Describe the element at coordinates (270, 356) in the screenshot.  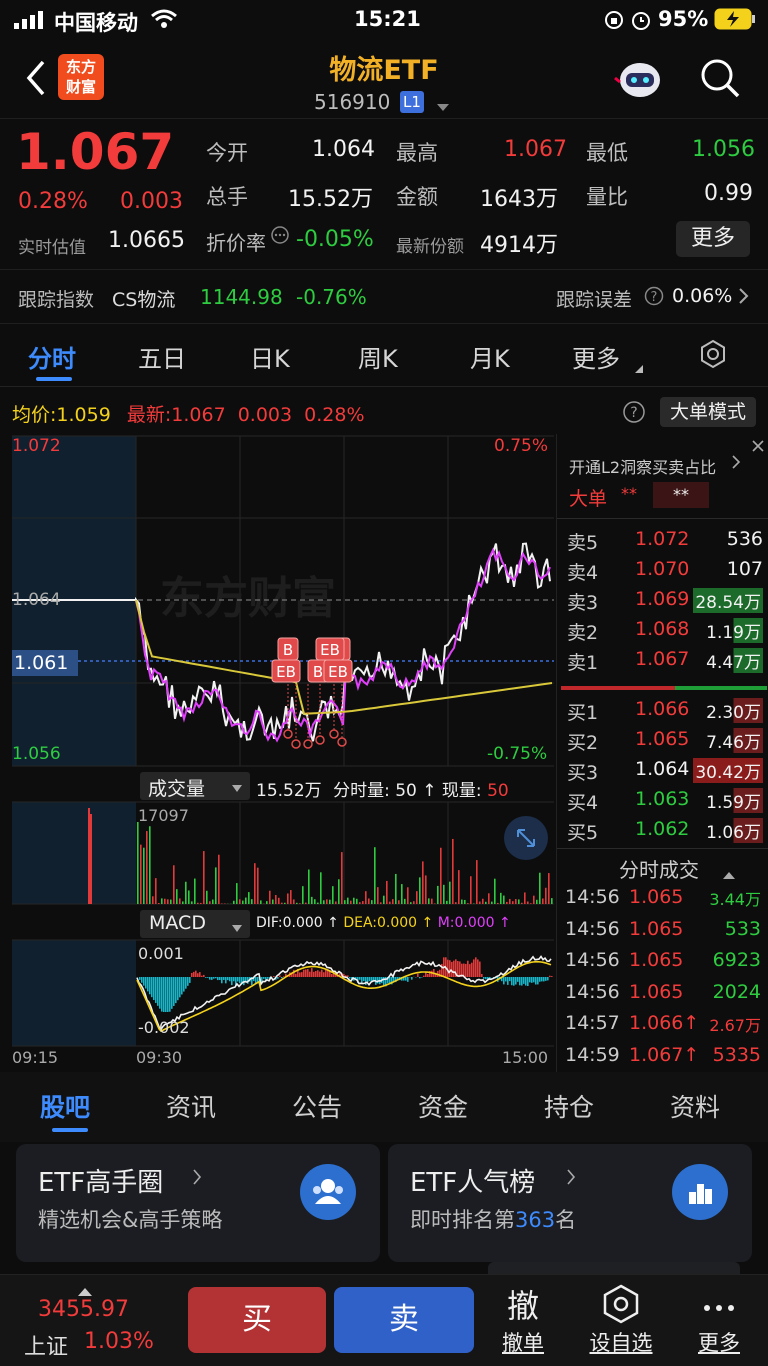
I see `tab-daily: 日K` at that location.